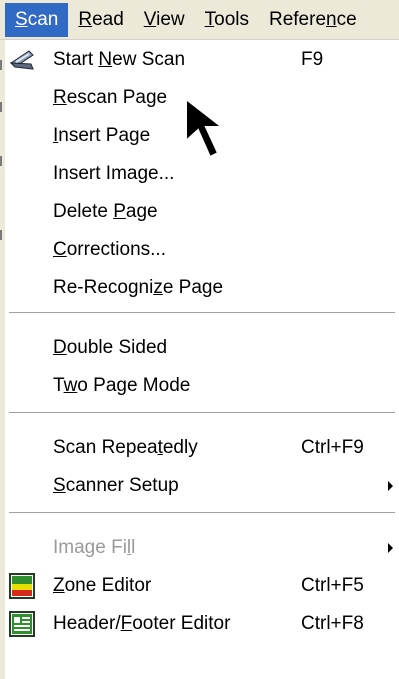 The height and width of the screenshot is (679, 399). I want to click on menu-scan: Scan, so click(37, 19).